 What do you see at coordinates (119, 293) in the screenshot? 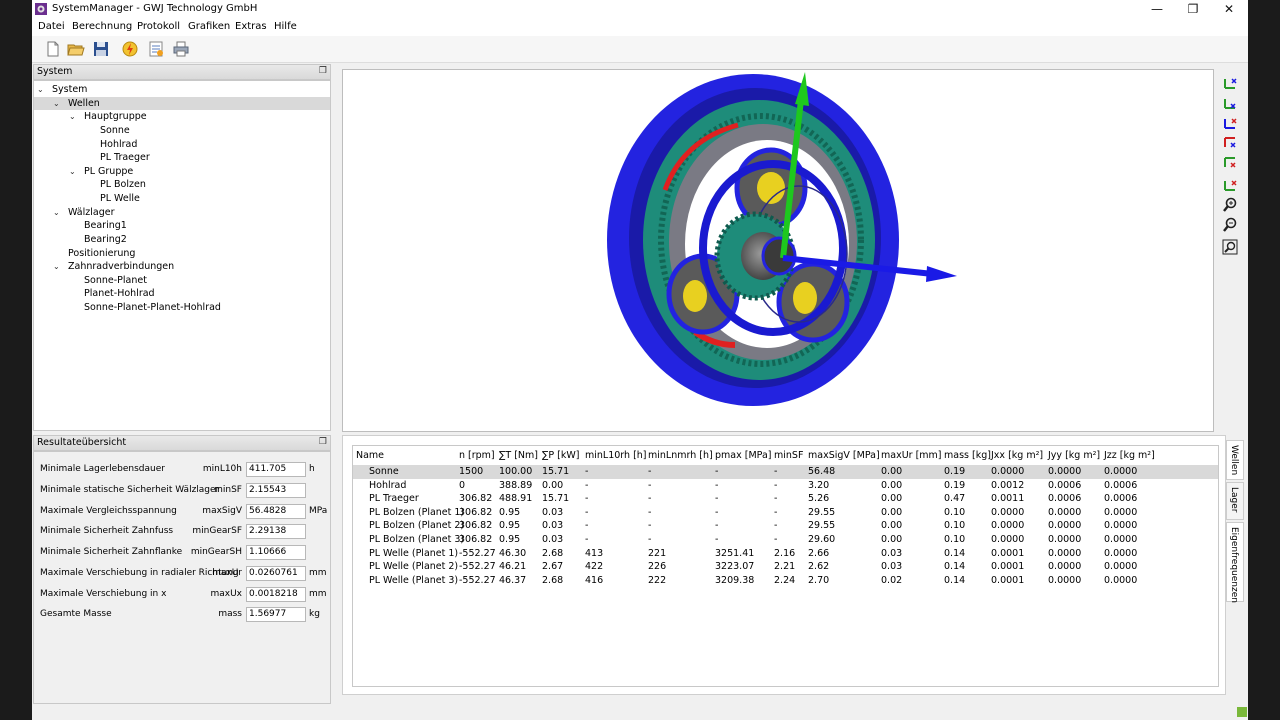
I see `tree-node-planet-hohlrad: Planet-Hohlrad` at bounding box center [119, 293].